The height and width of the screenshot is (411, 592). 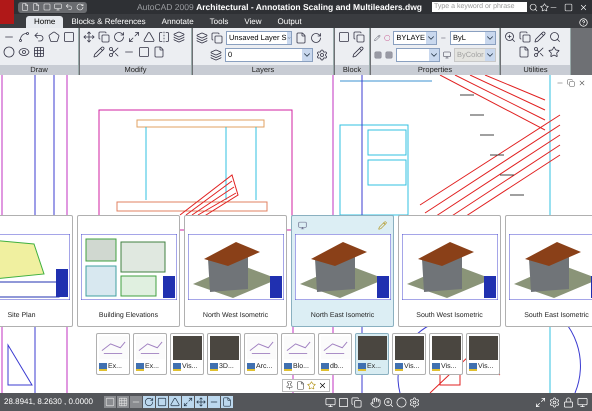 What do you see at coordinates (47, 7) in the screenshot?
I see `save-icon` at bounding box center [47, 7].